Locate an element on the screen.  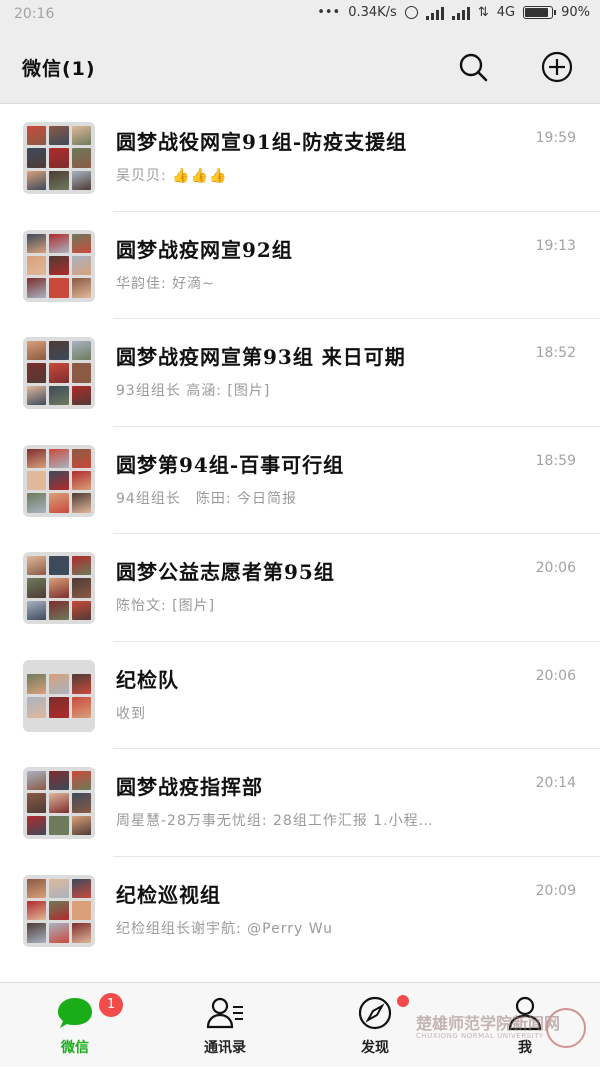
tab-contacts: 通讯录 is located at coordinates (225, 1025).